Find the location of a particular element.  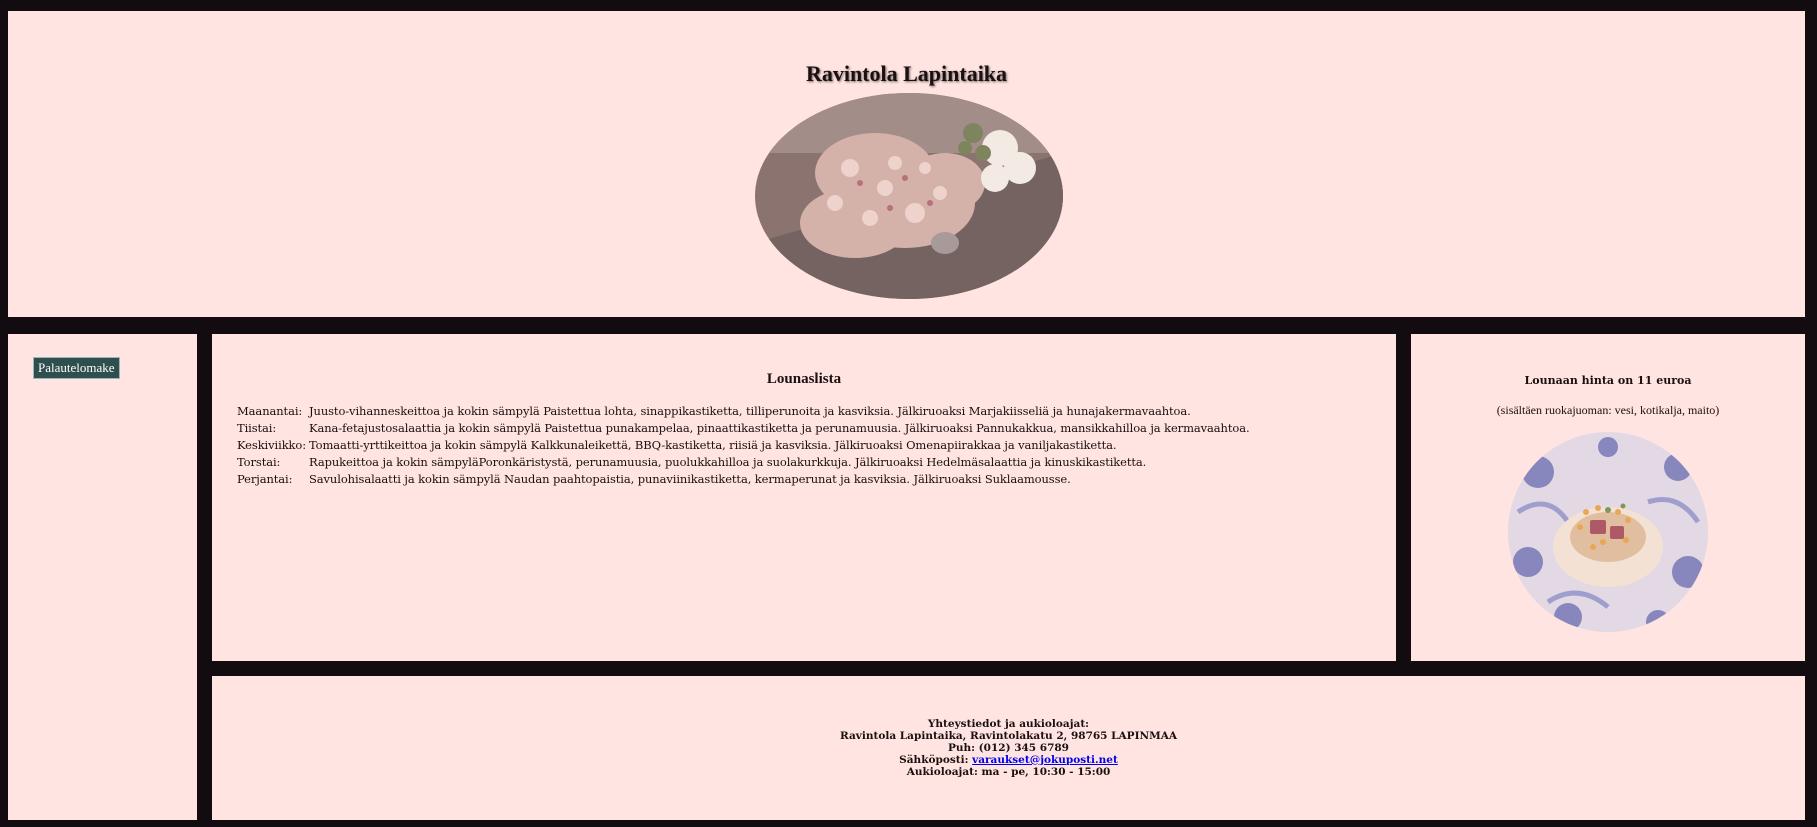

menu-day: Maanantai: is located at coordinates (270, 411).